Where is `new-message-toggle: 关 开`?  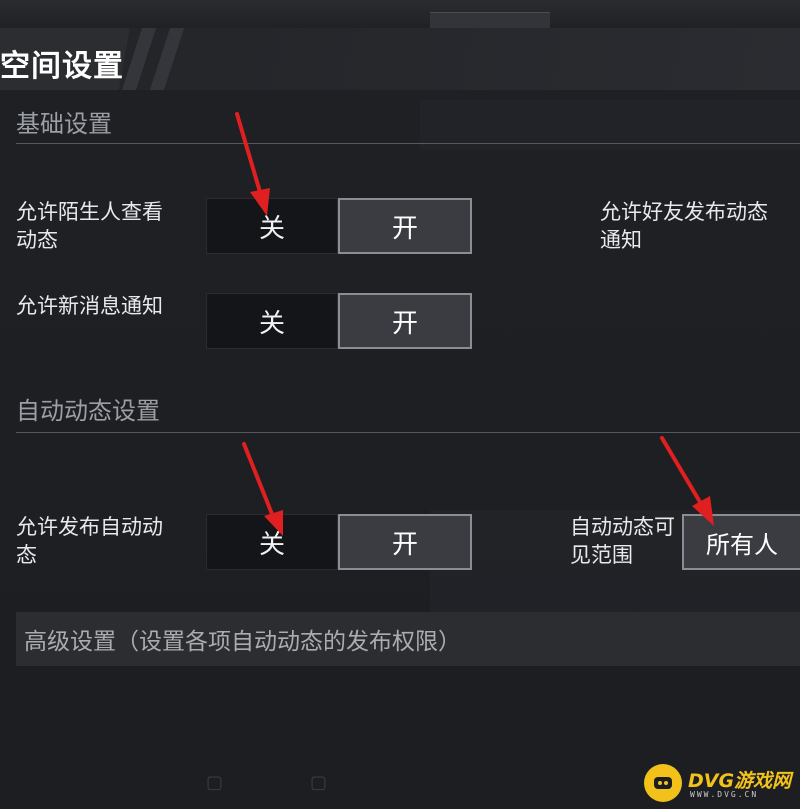 new-message-toggle: 关 开 is located at coordinates (339, 321).